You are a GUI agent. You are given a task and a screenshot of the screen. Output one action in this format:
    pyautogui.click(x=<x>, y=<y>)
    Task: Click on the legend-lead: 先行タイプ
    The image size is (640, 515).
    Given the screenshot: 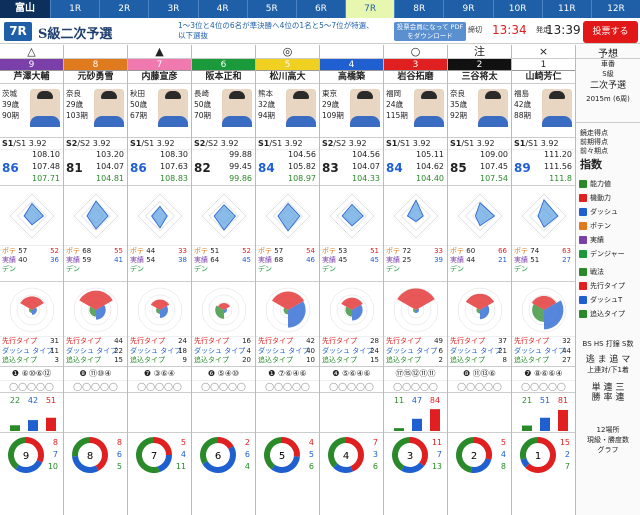 What is the action you would take?
    pyautogui.click(x=608, y=286)
    